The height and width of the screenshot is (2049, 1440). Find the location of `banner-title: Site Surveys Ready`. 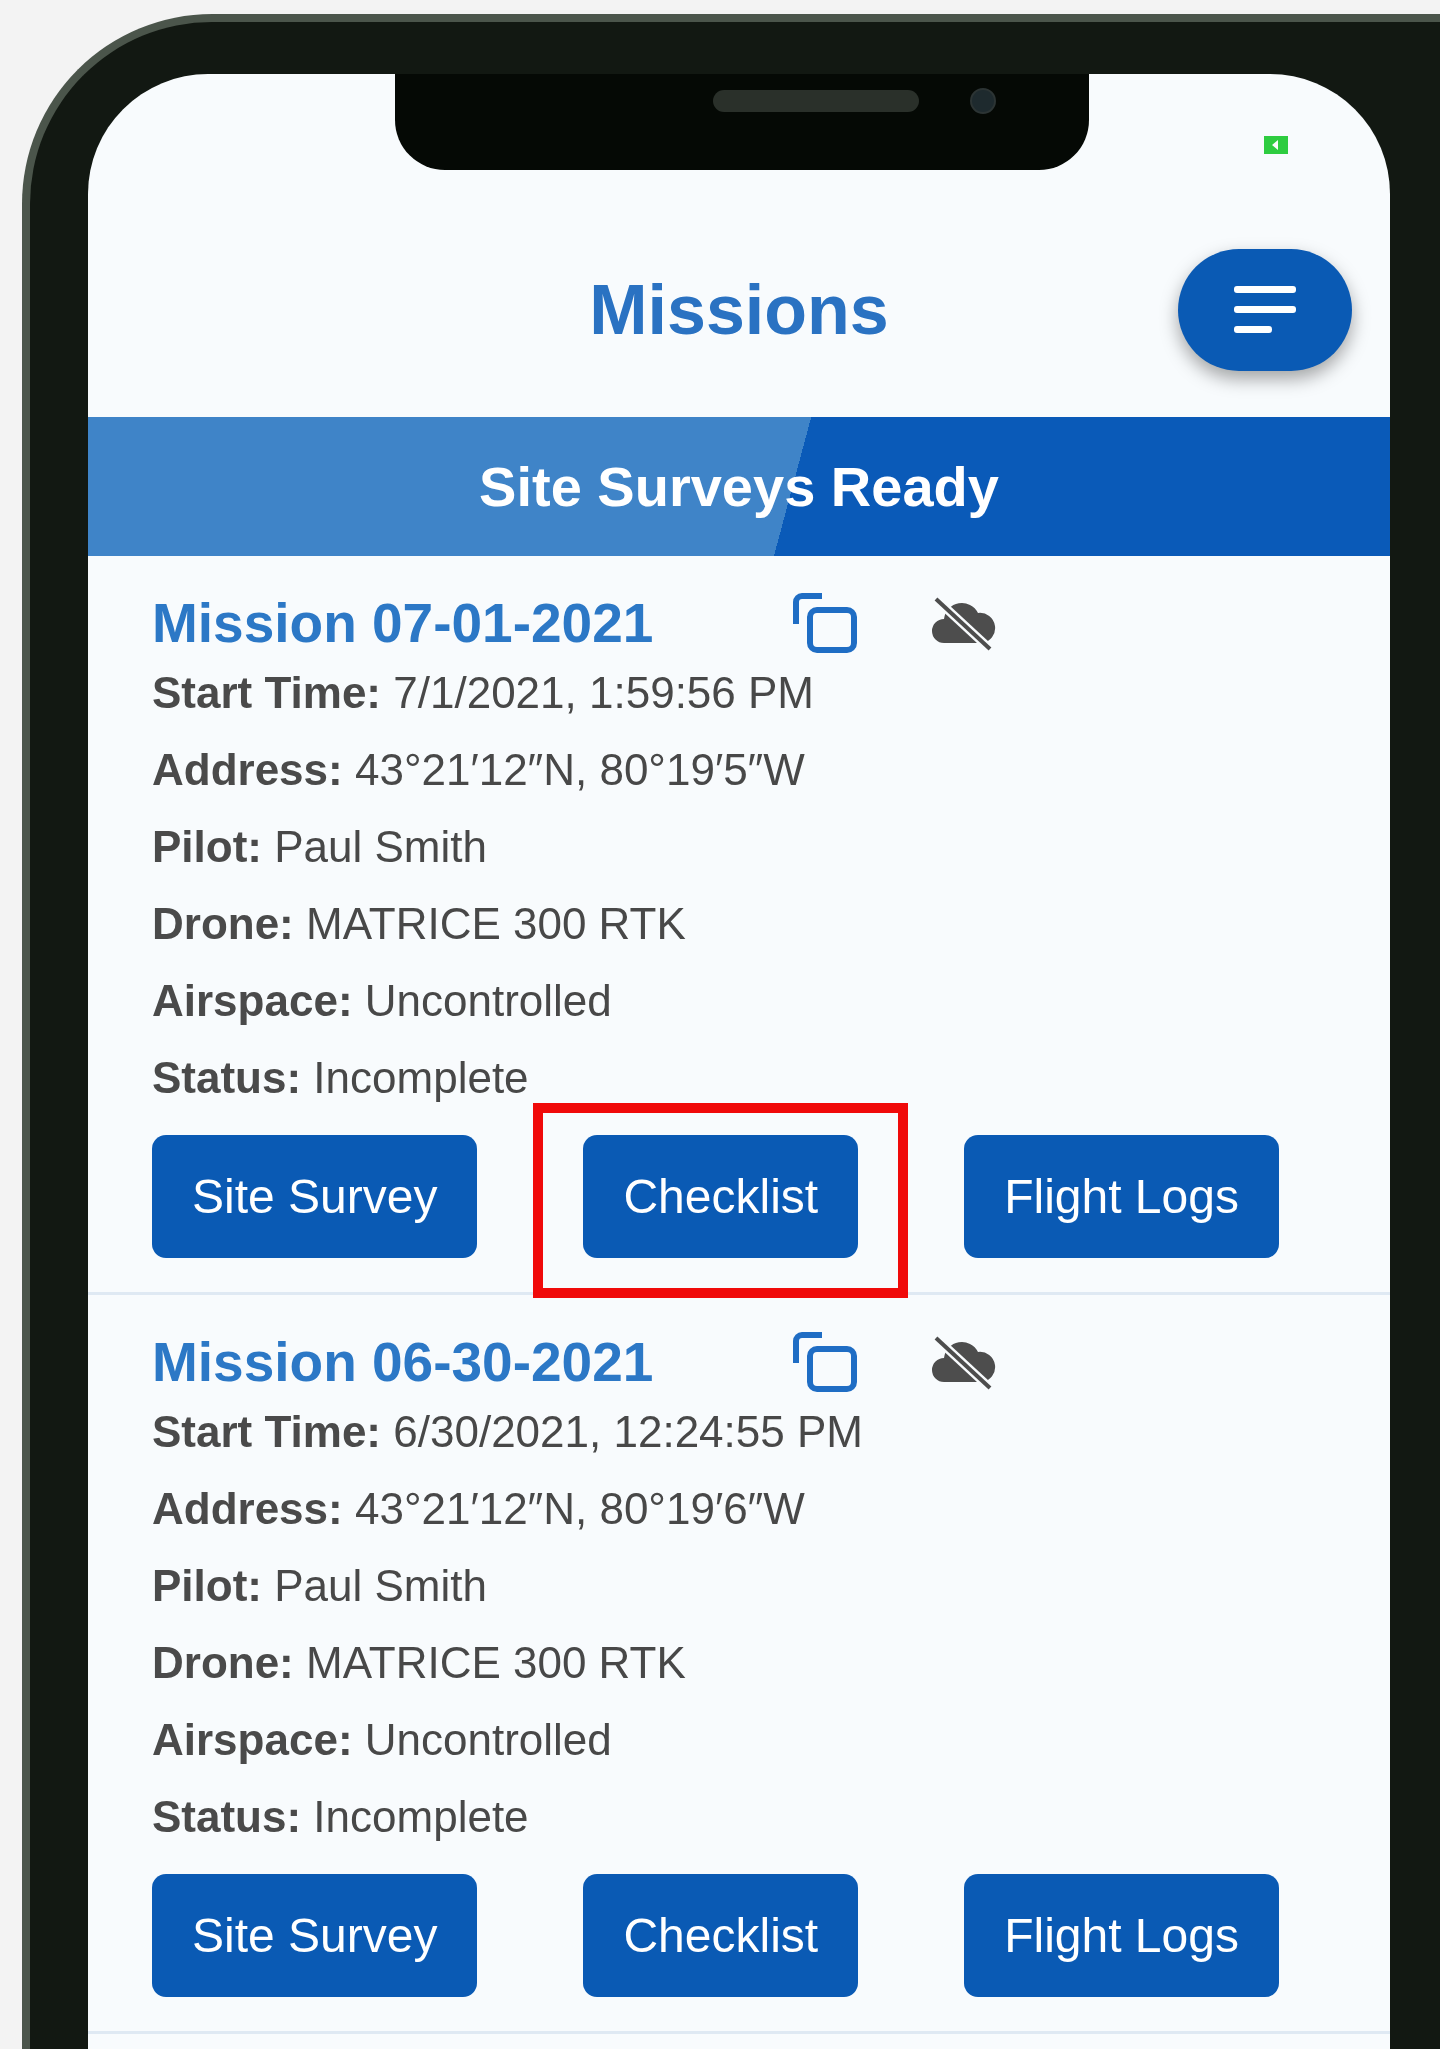

banner-title: Site Surveys Ready is located at coordinates (739, 486).